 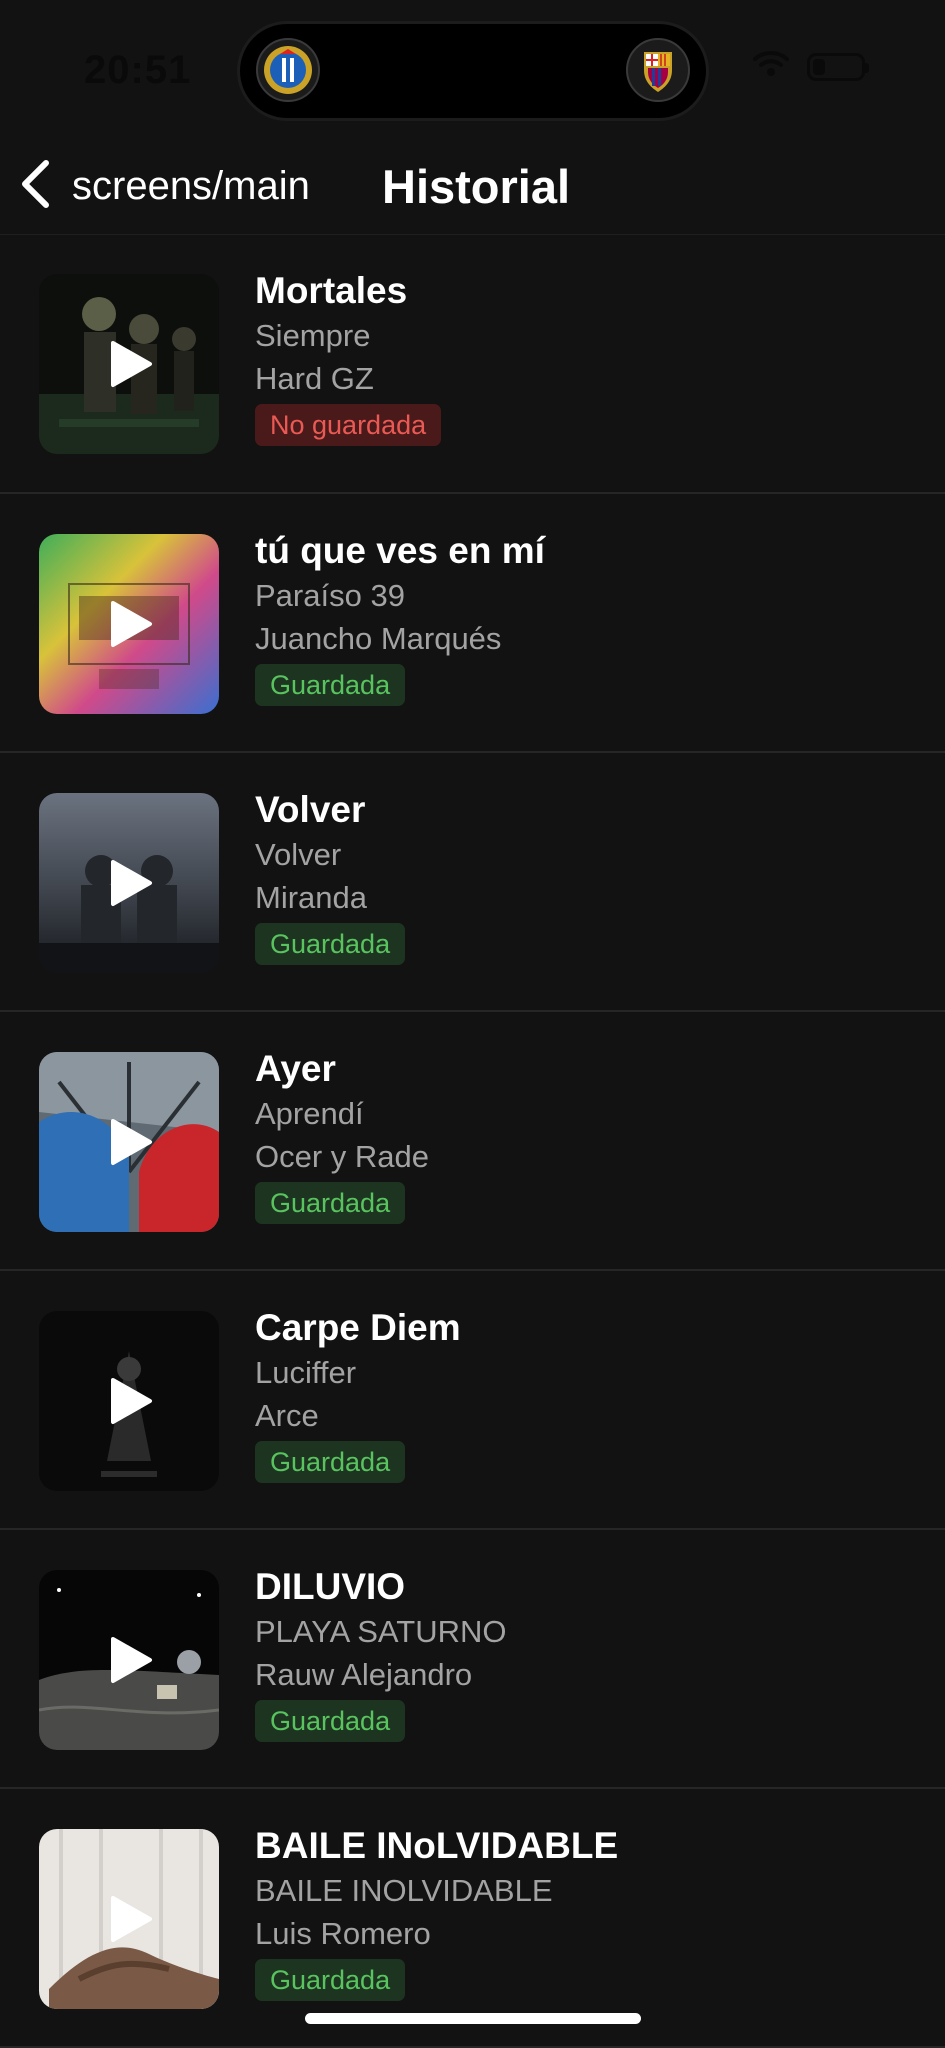 What do you see at coordinates (590, 1135) in the screenshot?
I see `song-info: Ayer Aprendí Ocer y Rade Guardada` at bounding box center [590, 1135].